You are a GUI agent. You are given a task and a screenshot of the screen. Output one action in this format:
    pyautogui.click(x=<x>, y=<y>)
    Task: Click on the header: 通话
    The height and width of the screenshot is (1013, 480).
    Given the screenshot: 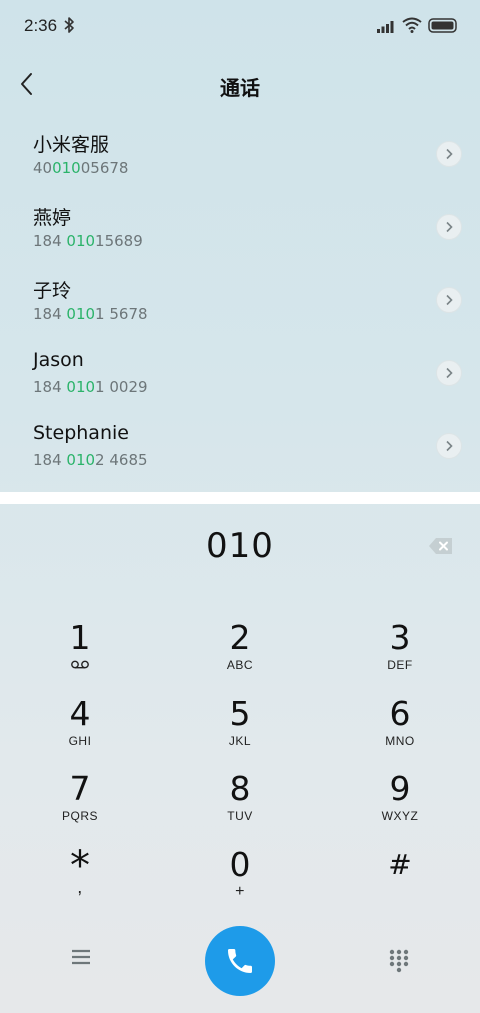 What is the action you would take?
    pyautogui.click(x=240, y=84)
    